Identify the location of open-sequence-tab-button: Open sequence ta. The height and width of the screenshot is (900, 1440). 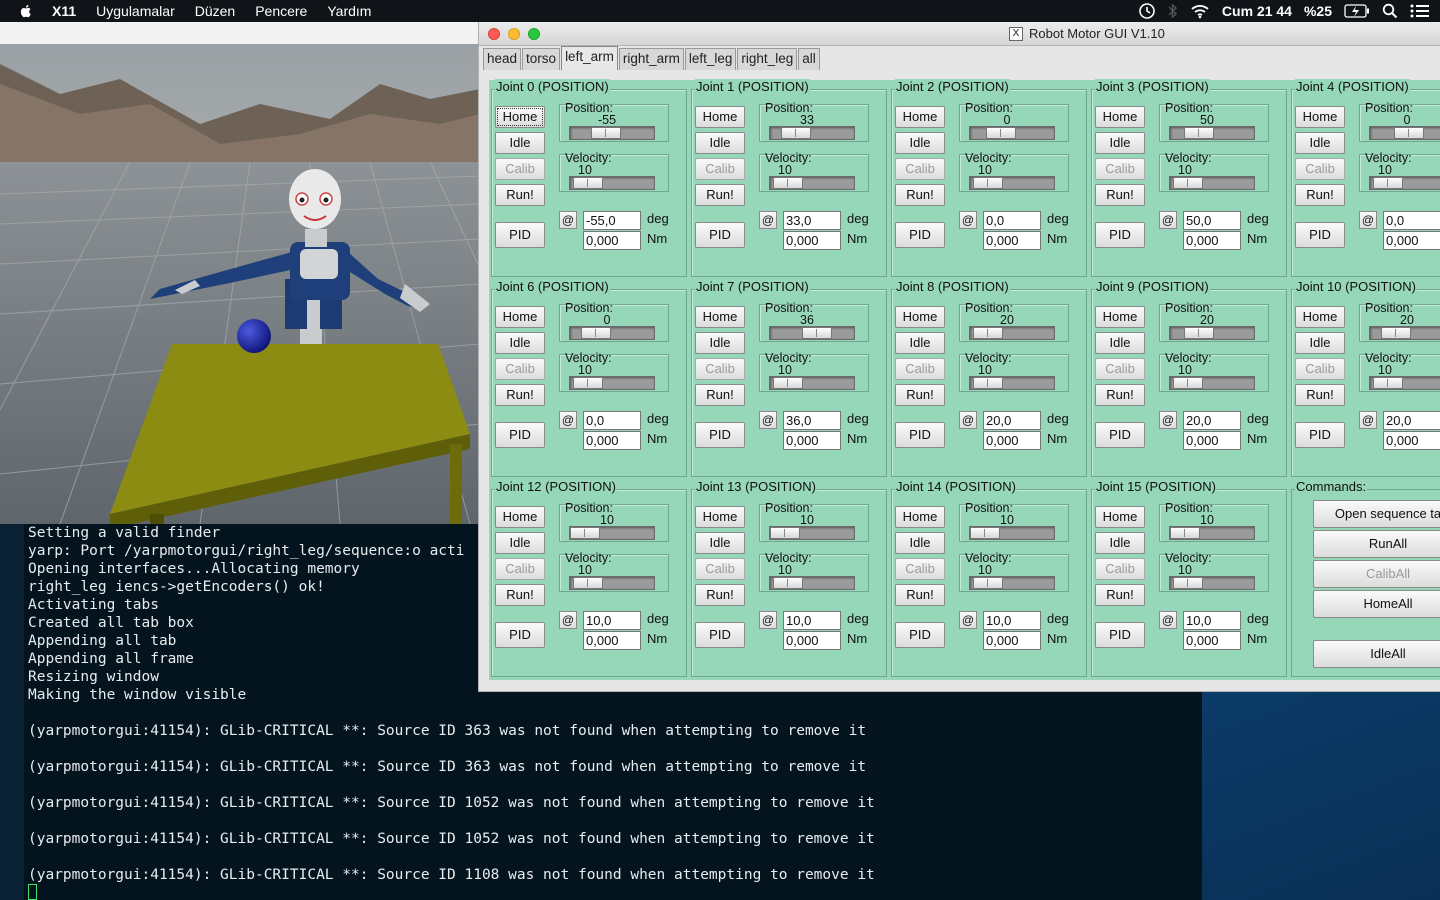
(1376, 514).